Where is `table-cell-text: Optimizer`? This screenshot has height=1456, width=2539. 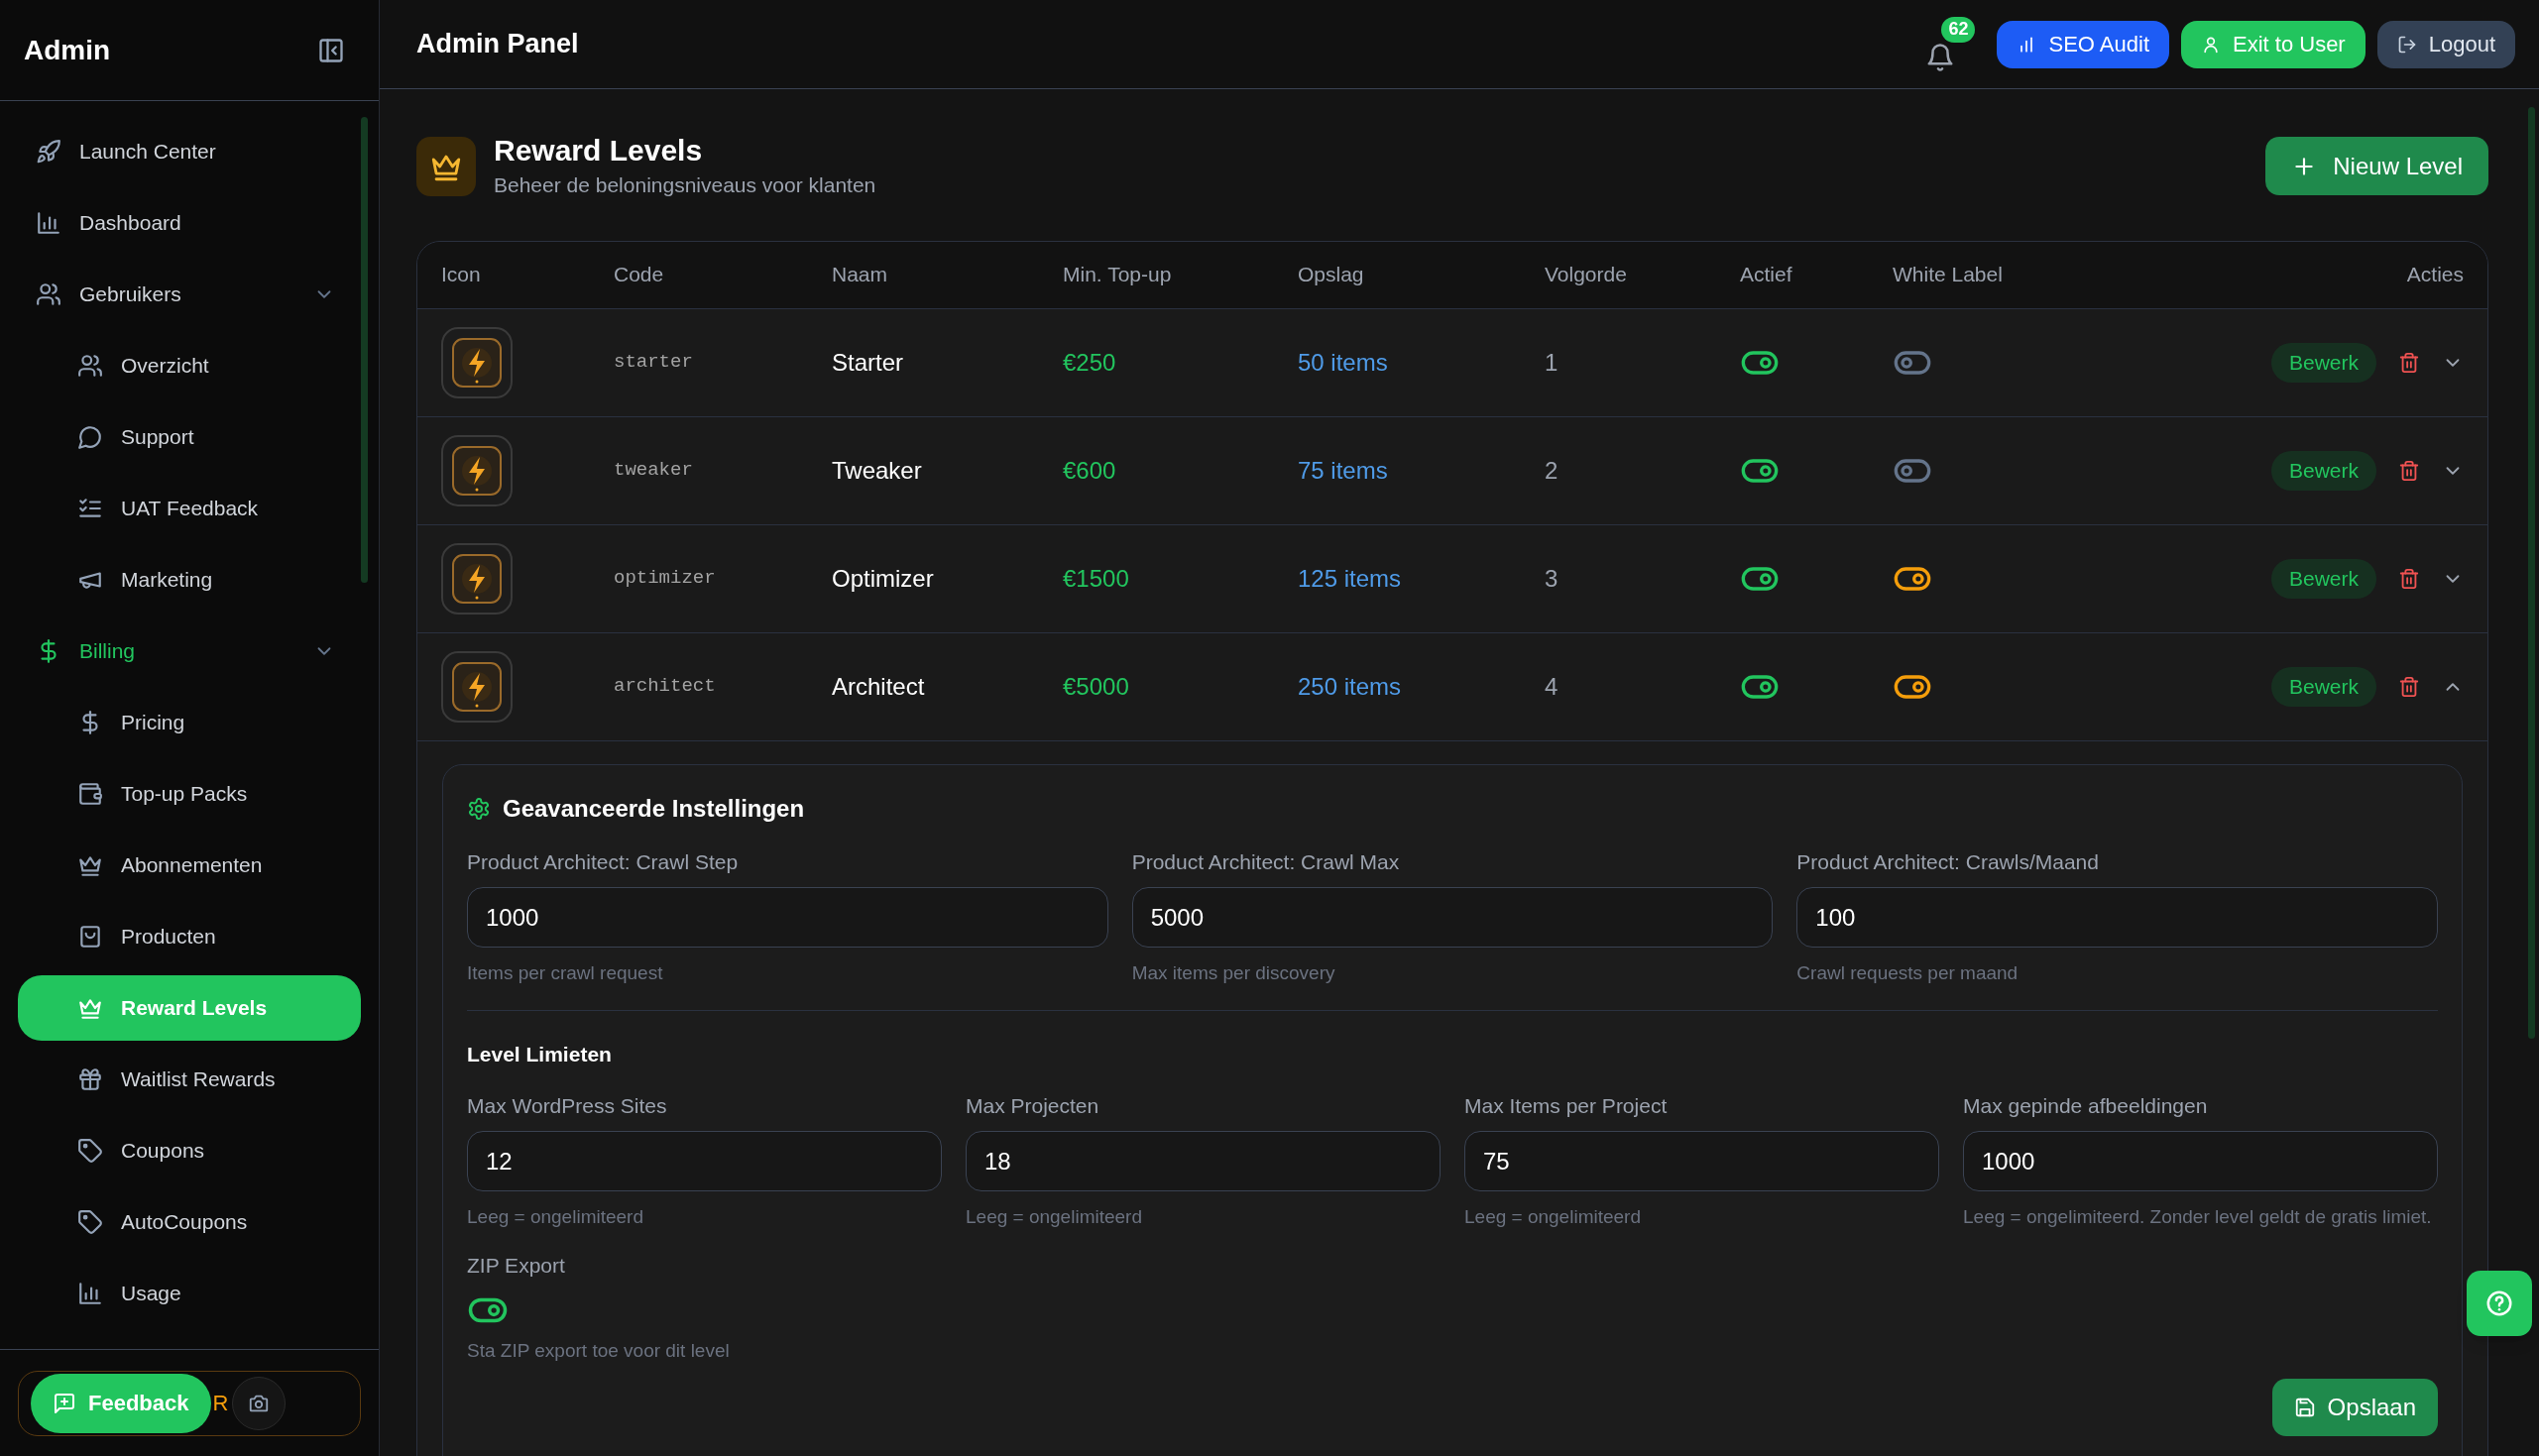
table-cell-text: Optimizer is located at coordinates (883, 578).